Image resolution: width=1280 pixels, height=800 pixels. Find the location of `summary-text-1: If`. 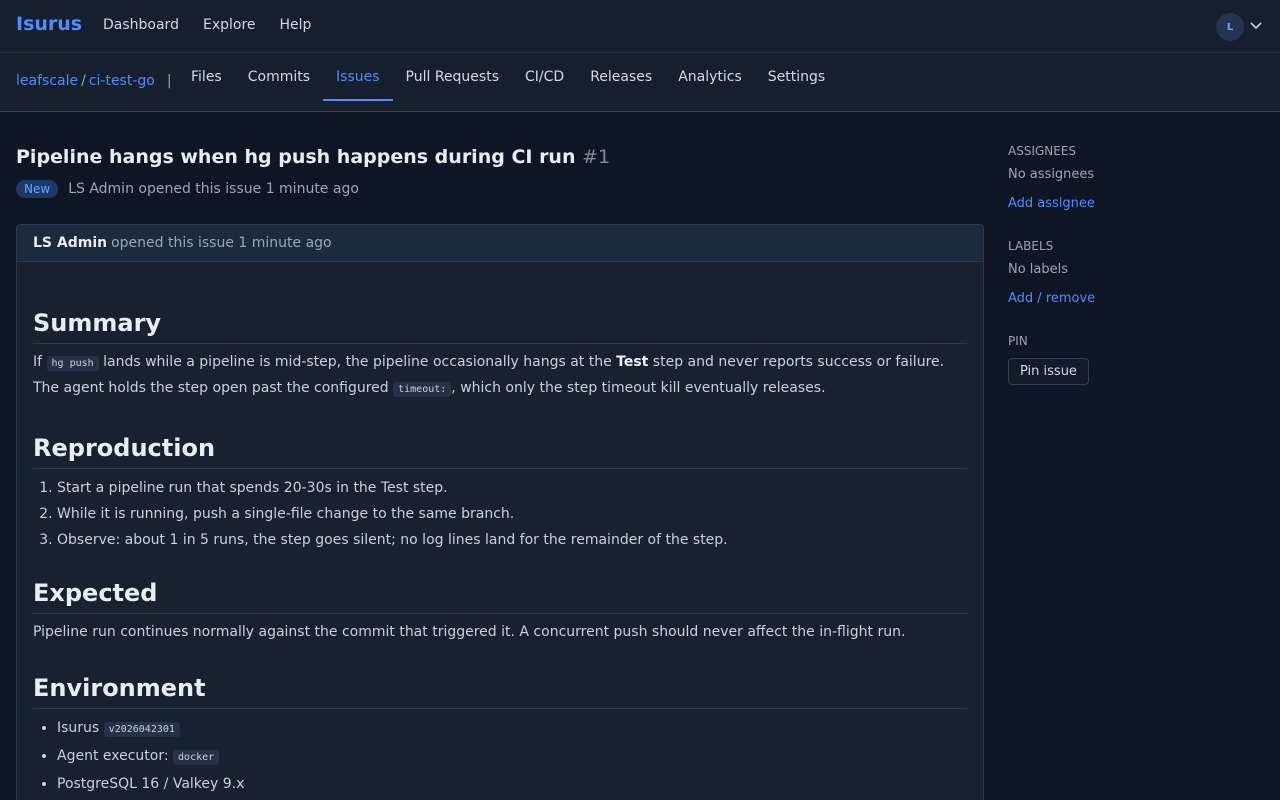

summary-text-1: If is located at coordinates (40, 362).